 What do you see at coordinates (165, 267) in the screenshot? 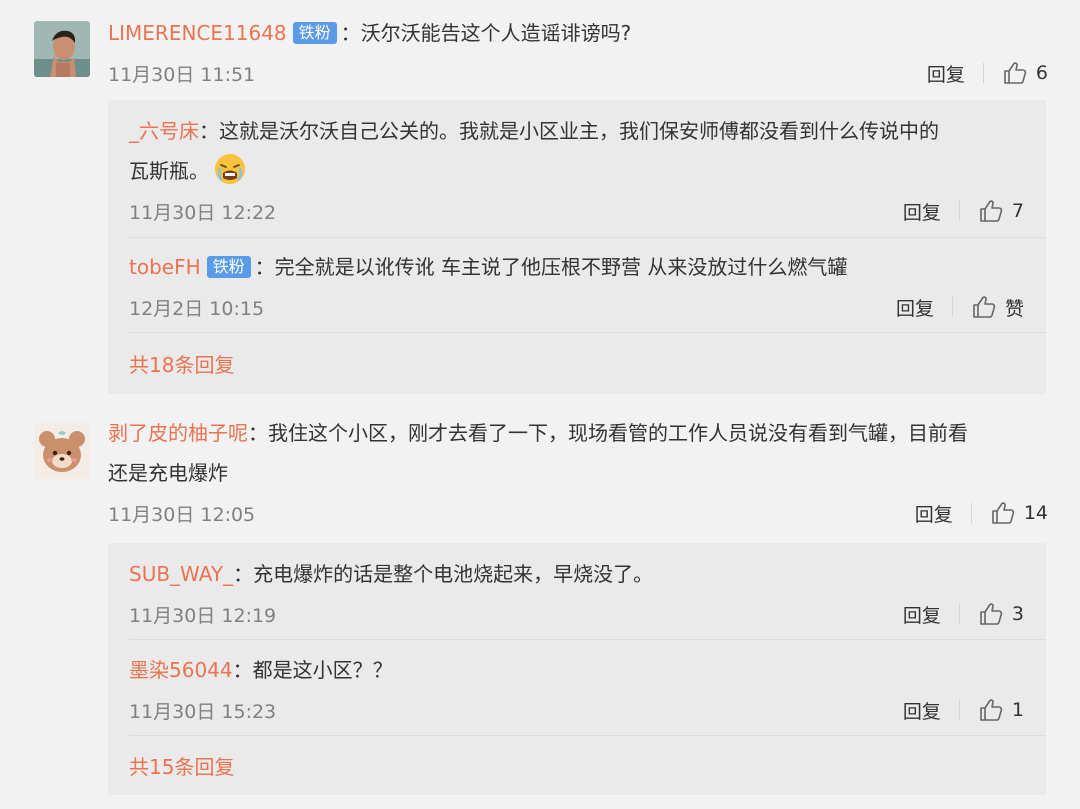
I see `reply-username: tobeFH` at bounding box center [165, 267].